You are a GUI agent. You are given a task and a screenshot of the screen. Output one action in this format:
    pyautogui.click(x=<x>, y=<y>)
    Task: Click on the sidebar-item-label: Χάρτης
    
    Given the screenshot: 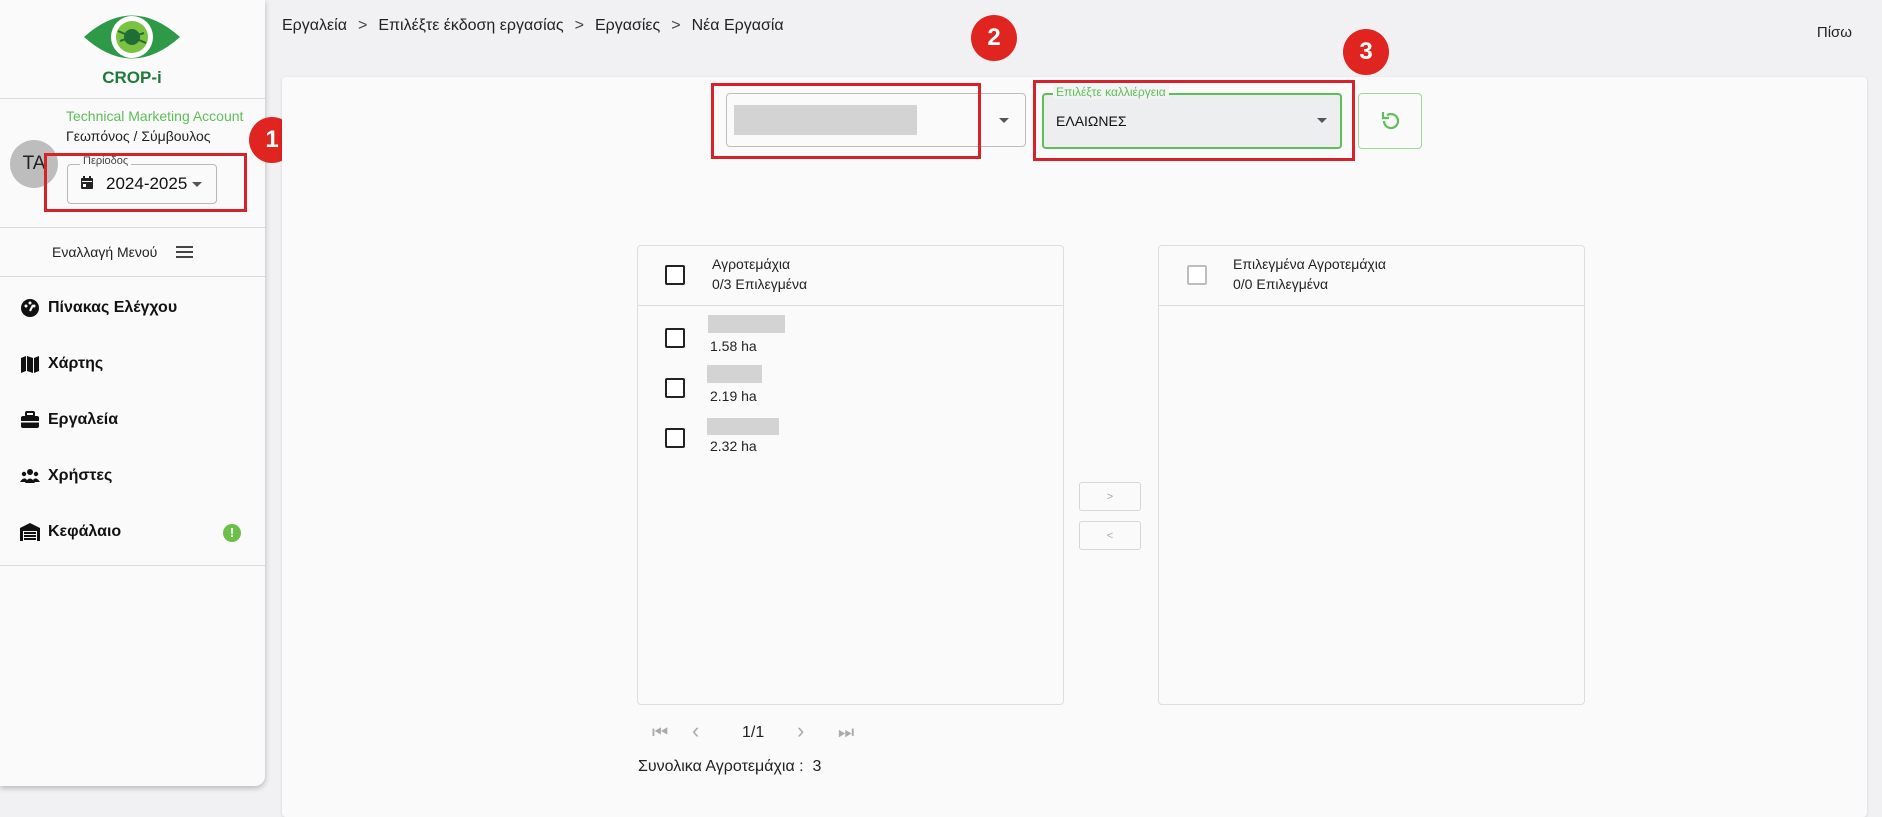 What is the action you would take?
    pyautogui.click(x=76, y=363)
    